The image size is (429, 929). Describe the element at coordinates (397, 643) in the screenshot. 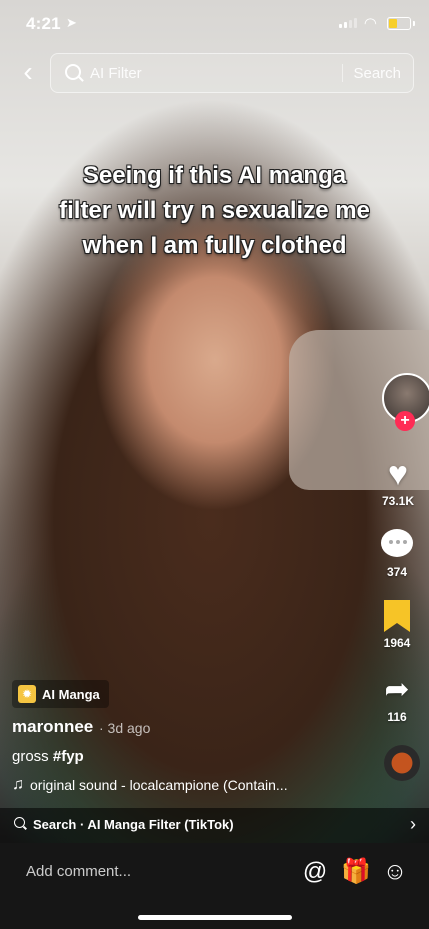

I see `save-count: 1964` at that location.